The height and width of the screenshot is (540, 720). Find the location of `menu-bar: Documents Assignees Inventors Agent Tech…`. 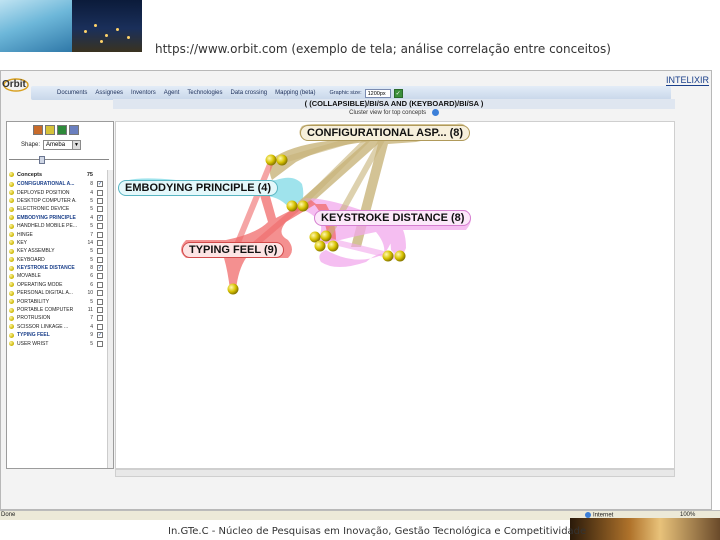

menu-bar: Documents Assignees Inventors Agent Tech… is located at coordinates (351, 93).